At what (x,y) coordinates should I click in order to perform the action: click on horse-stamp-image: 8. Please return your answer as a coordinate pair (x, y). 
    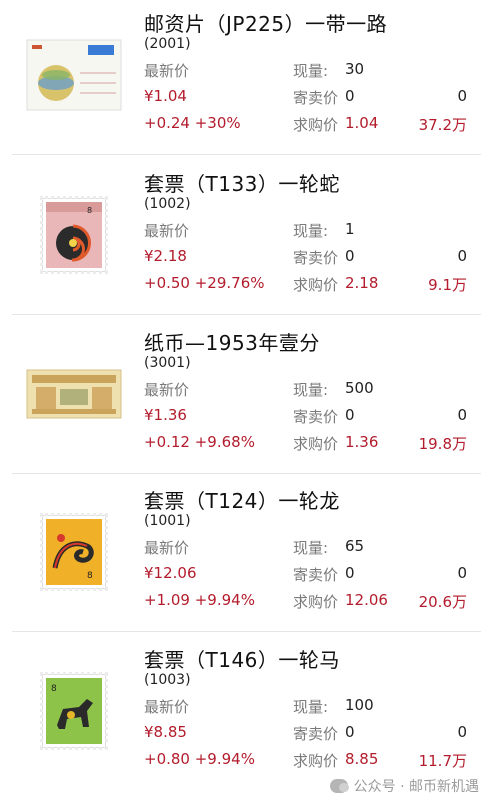
    Looking at the image, I should click on (74, 711).